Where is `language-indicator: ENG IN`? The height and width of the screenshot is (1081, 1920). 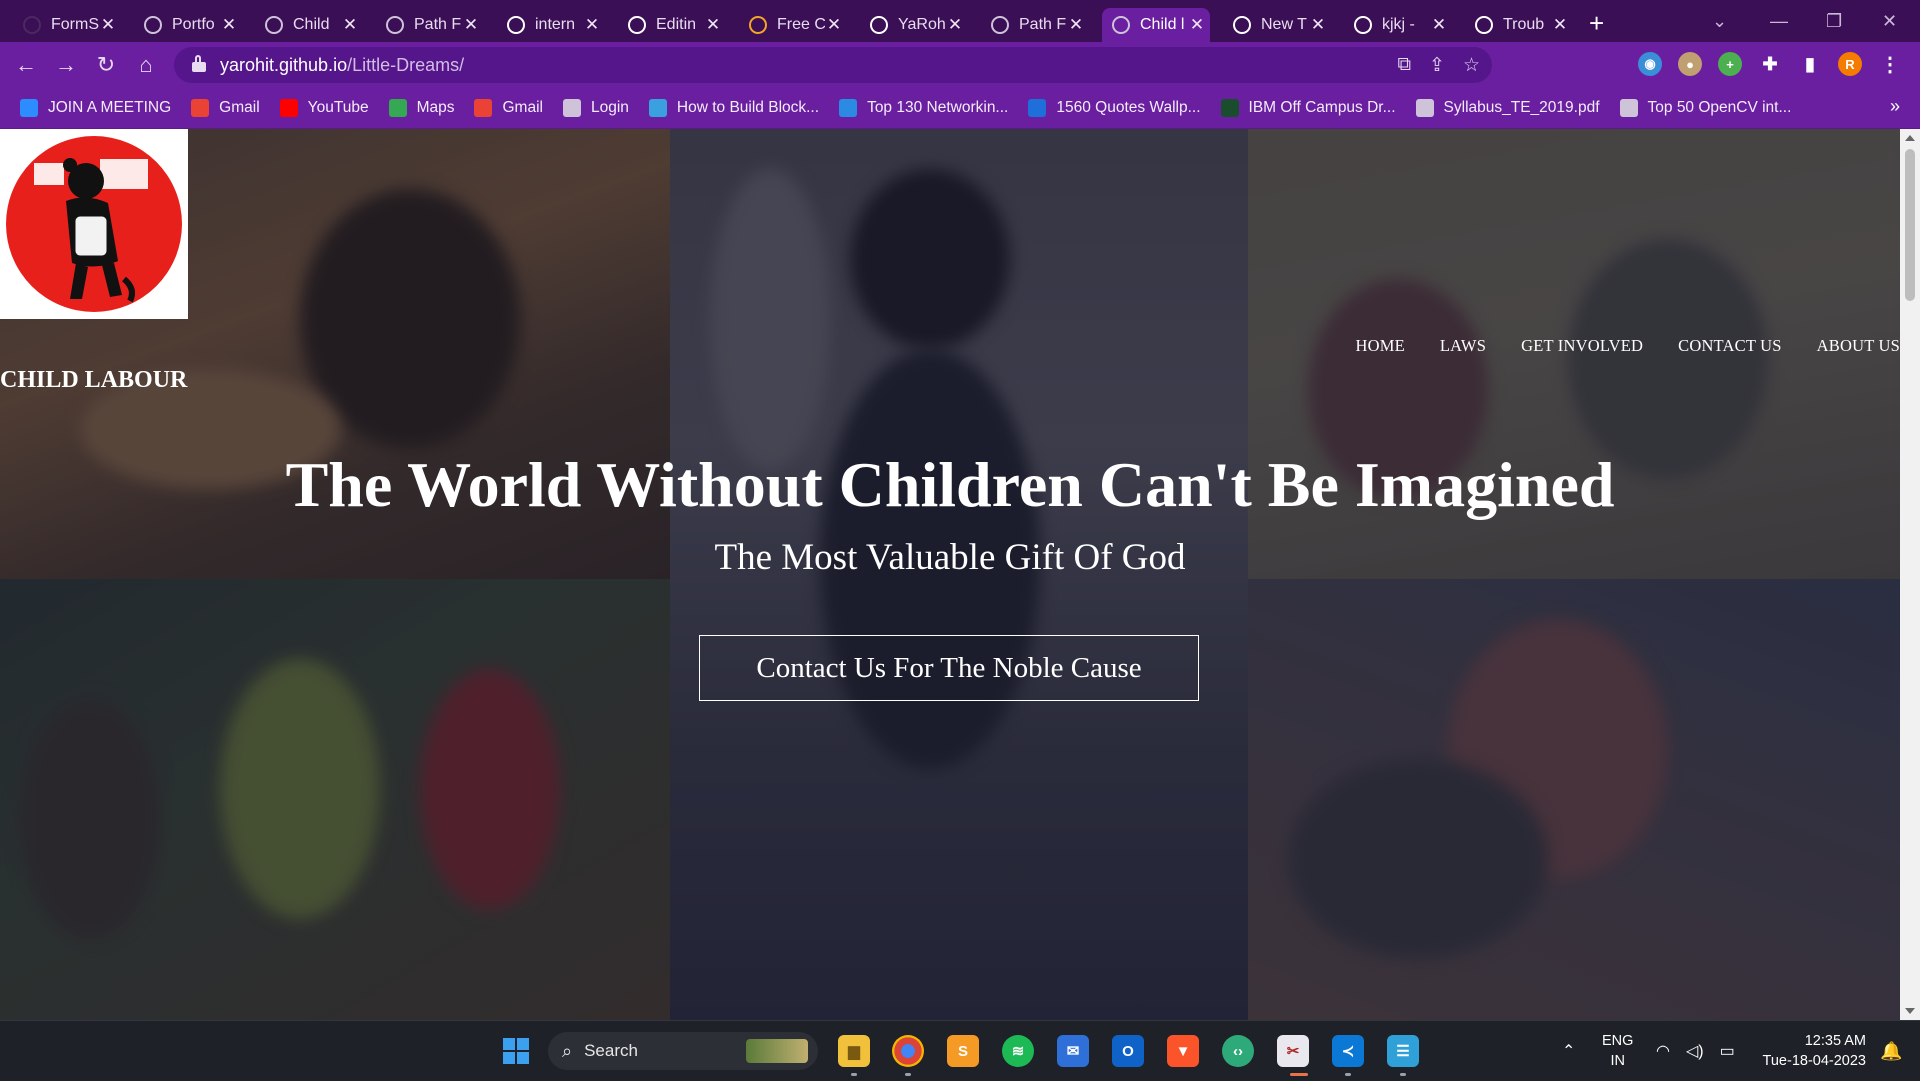 language-indicator: ENG IN is located at coordinates (1617, 1051).